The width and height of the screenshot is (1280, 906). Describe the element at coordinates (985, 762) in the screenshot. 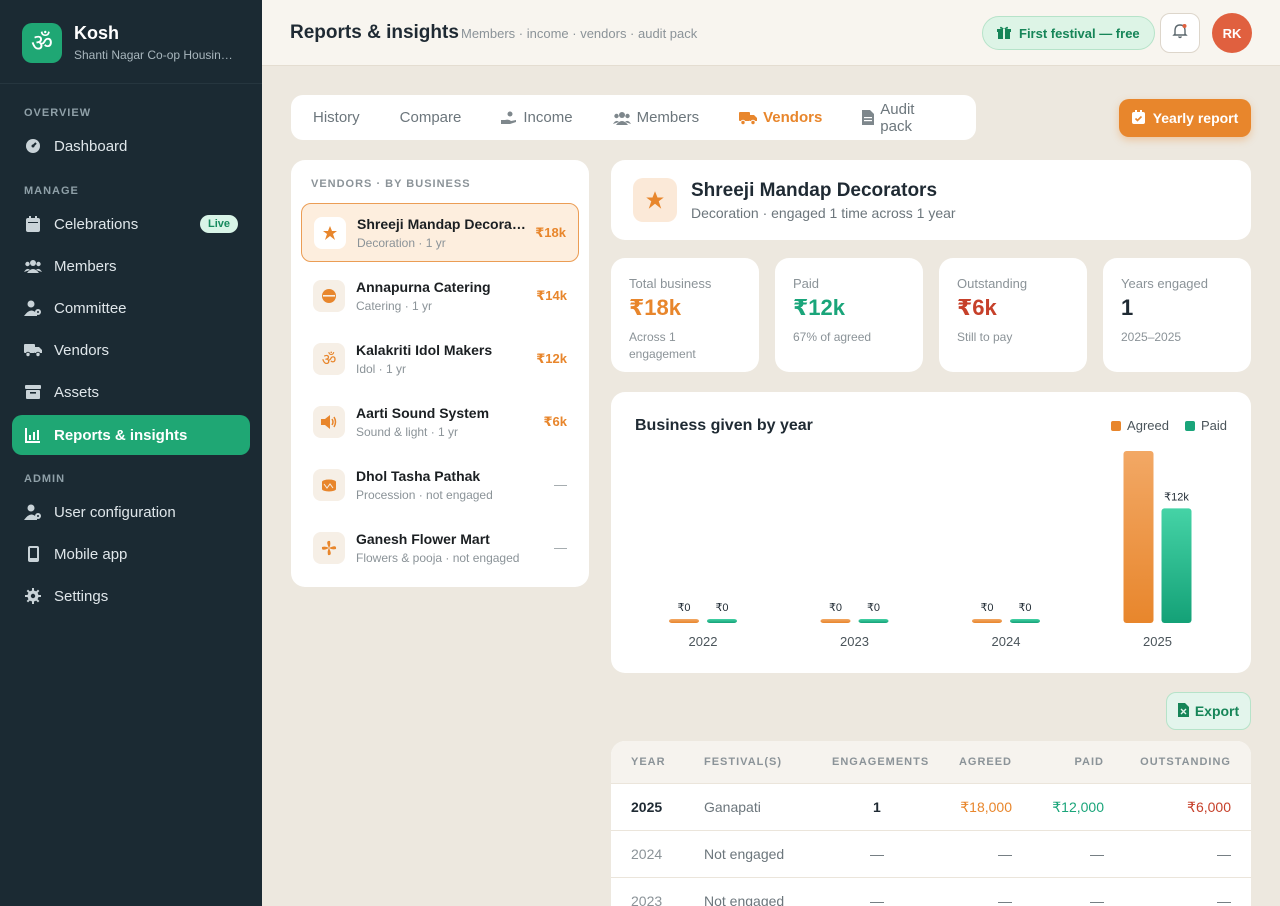

I see `column-header: AGREED` at that location.